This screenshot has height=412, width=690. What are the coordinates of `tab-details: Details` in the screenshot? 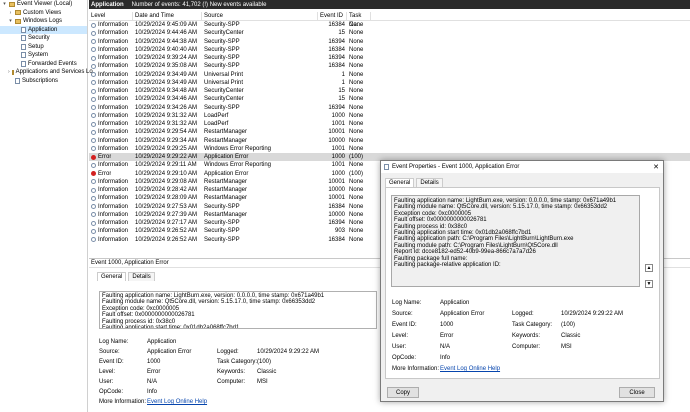 It's located at (141, 276).